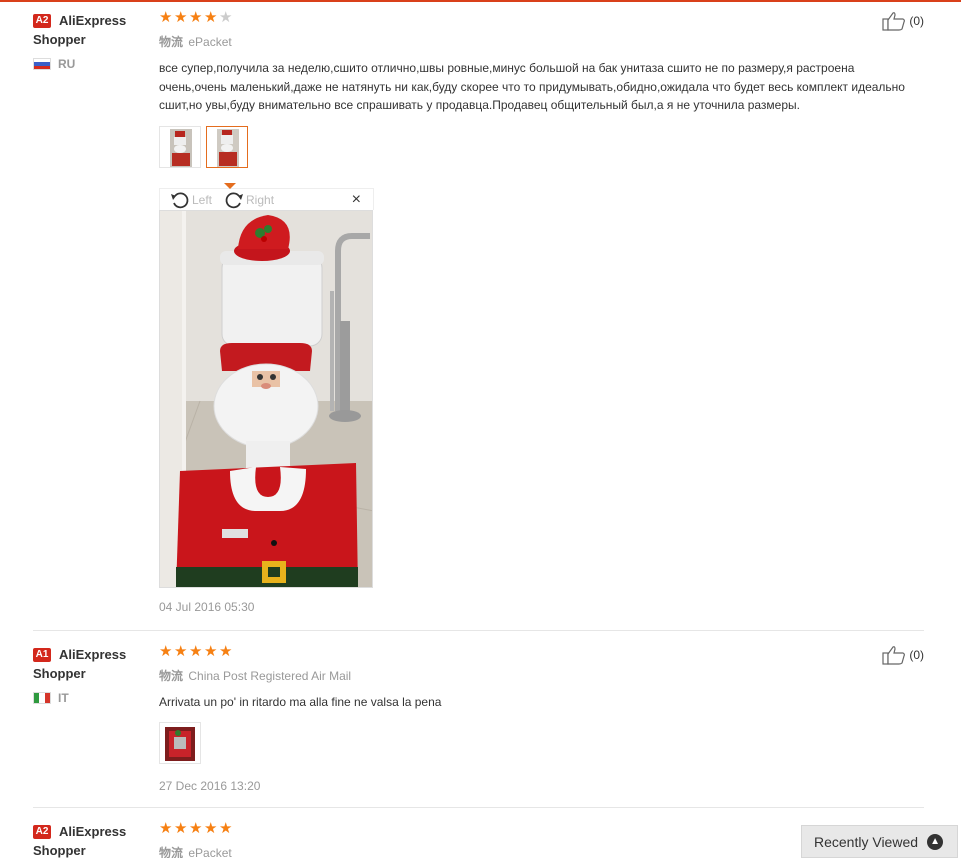  I want to click on star-empty-icon: ★, so click(226, 17).